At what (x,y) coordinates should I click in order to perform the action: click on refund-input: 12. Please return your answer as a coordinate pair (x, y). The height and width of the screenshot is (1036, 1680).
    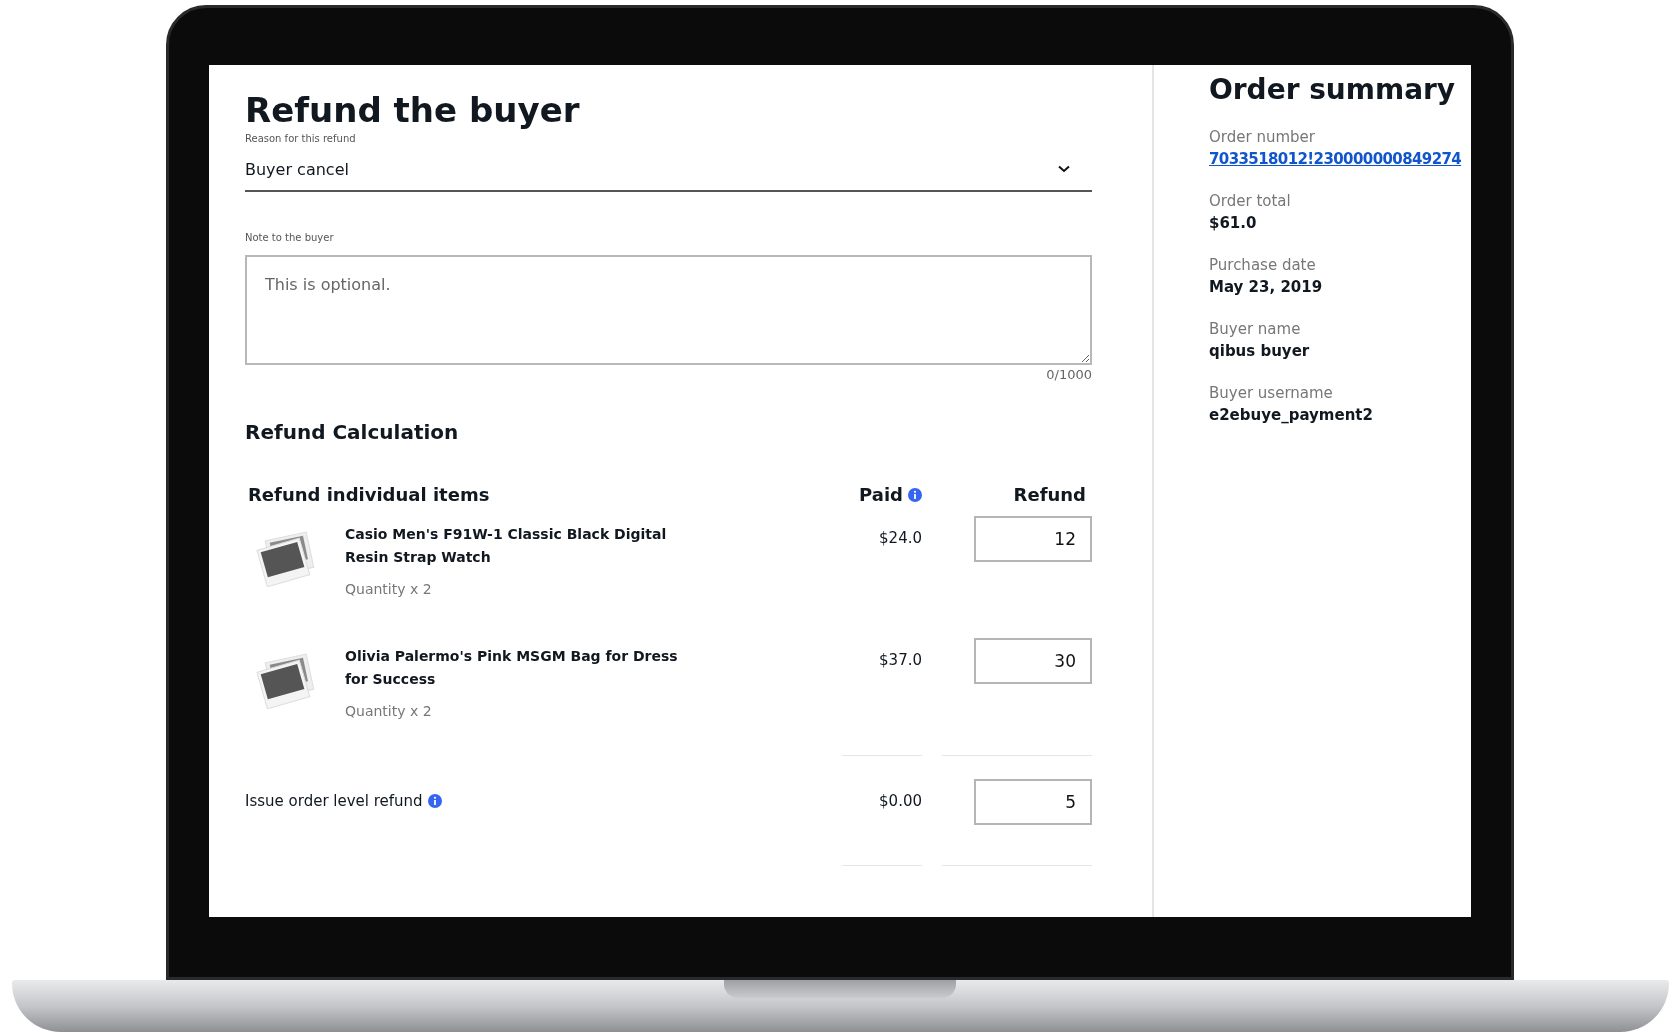
    Looking at the image, I should click on (1033, 539).